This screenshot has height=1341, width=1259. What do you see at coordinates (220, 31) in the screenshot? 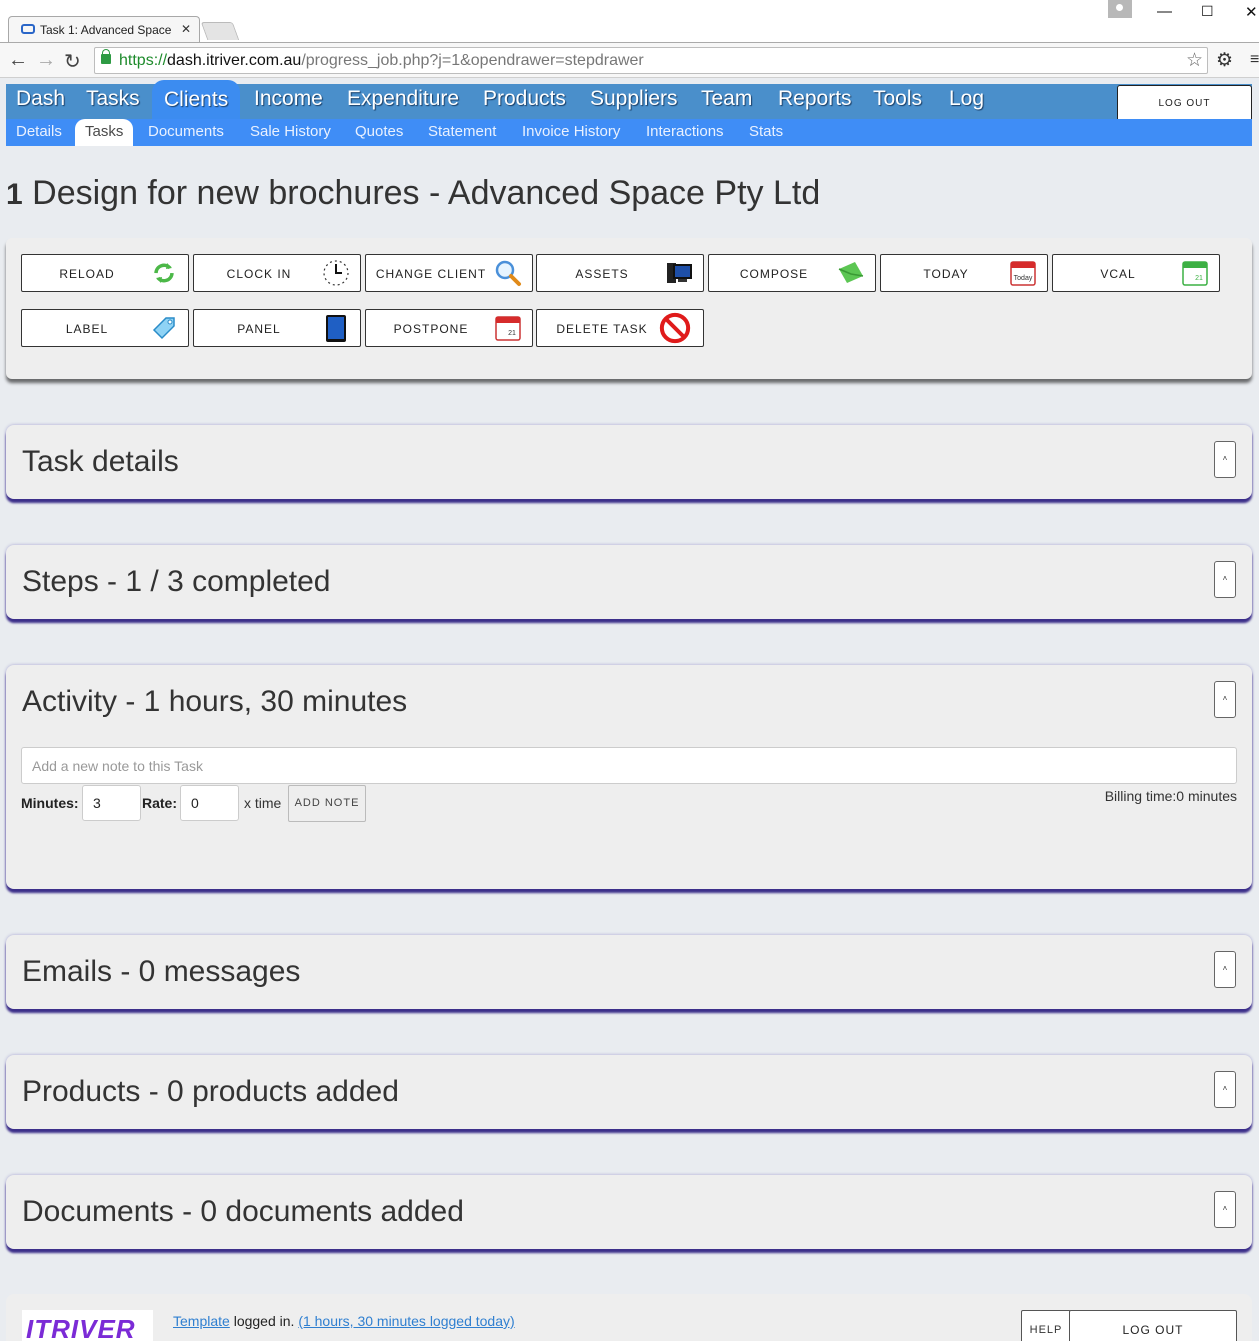
I see `new-tab-button` at bounding box center [220, 31].